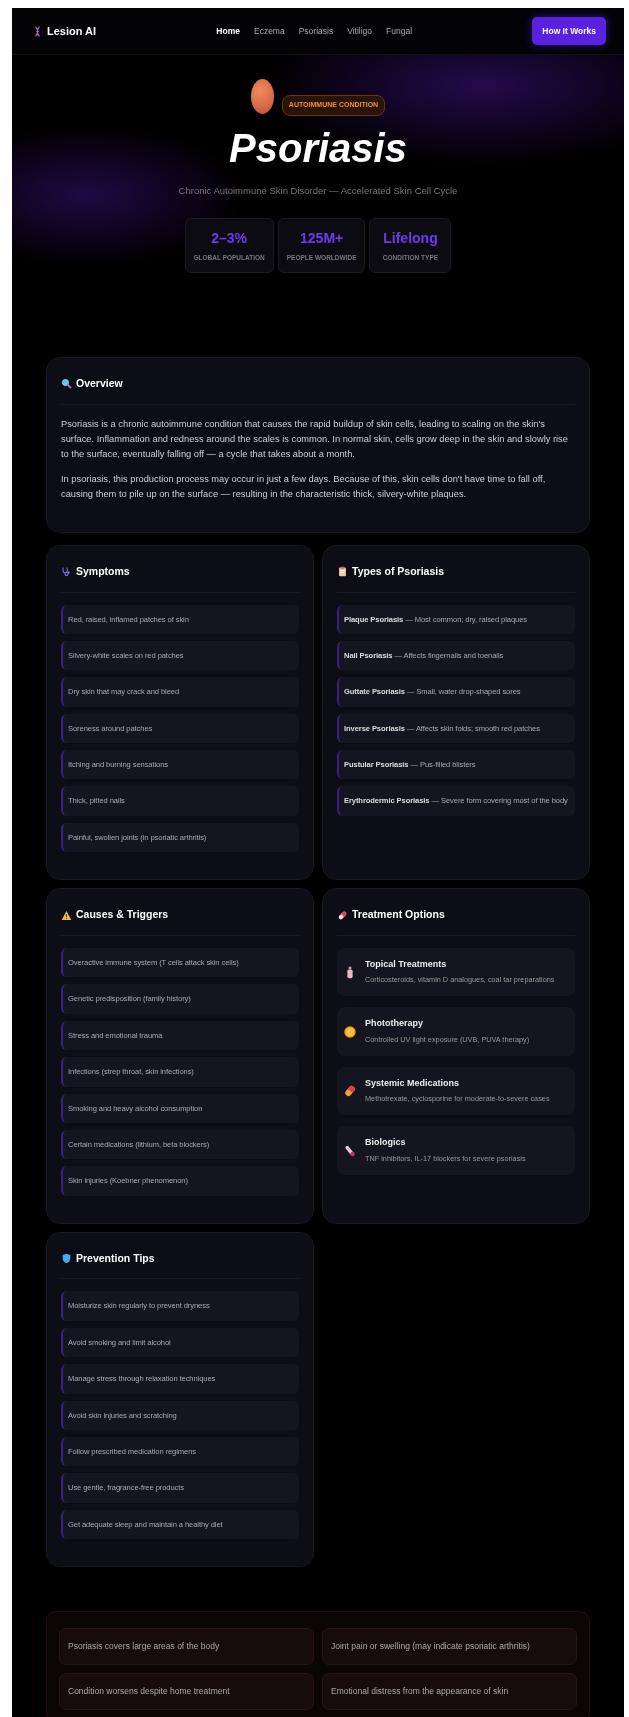 The height and width of the screenshot is (1717, 629). What do you see at coordinates (318, 190) in the screenshot?
I see `subtitle: Chronic Autoimmune Skin Disorder — Accelerated Skin Cell Cycle` at bounding box center [318, 190].